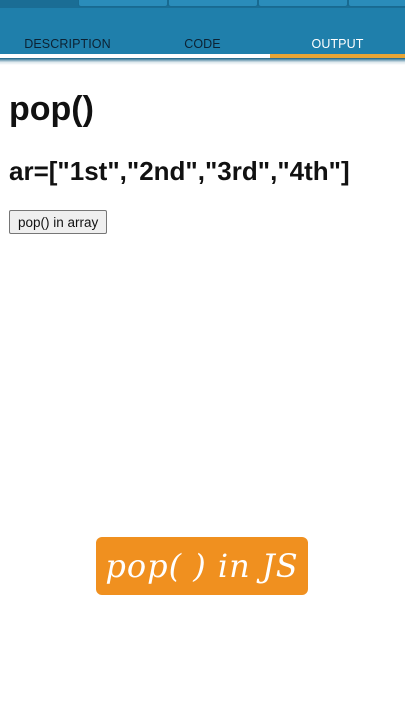  Describe the element at coordinates (202, 29) in the screenshot. I see `app-header: DESCRIPTION CODE OUTPUT` at that location.